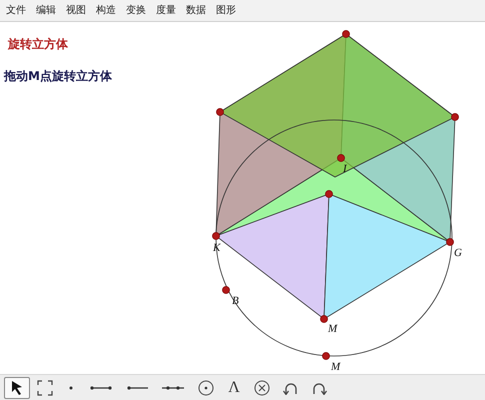  What do you see at coordinates (226, 11) in the screenshot?
I see `menu-item: 图形` at bounding box center [226, 11].